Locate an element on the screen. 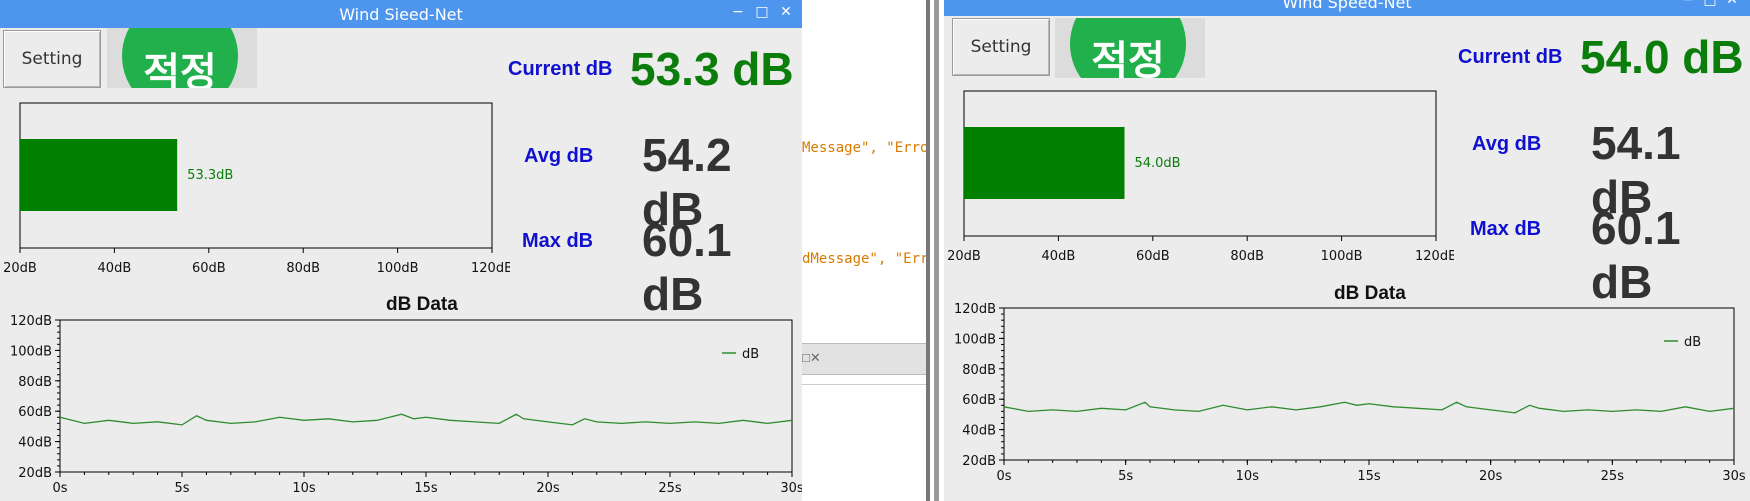  code-line: dMessage", "Err is located at coordinates (865, 259).